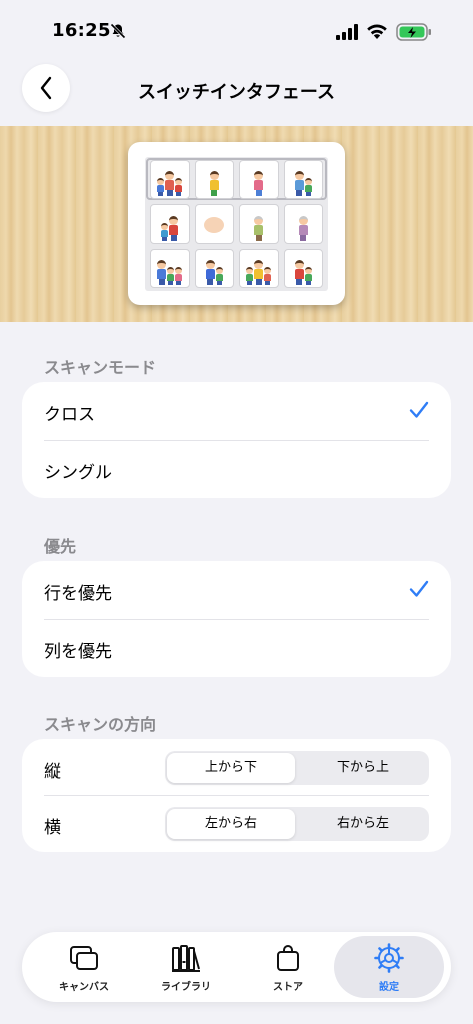 The image size is (473, 1024). Describe the element at coordinates (118, 31) in the screenshot. I see `bell-slash-icon` at that location.